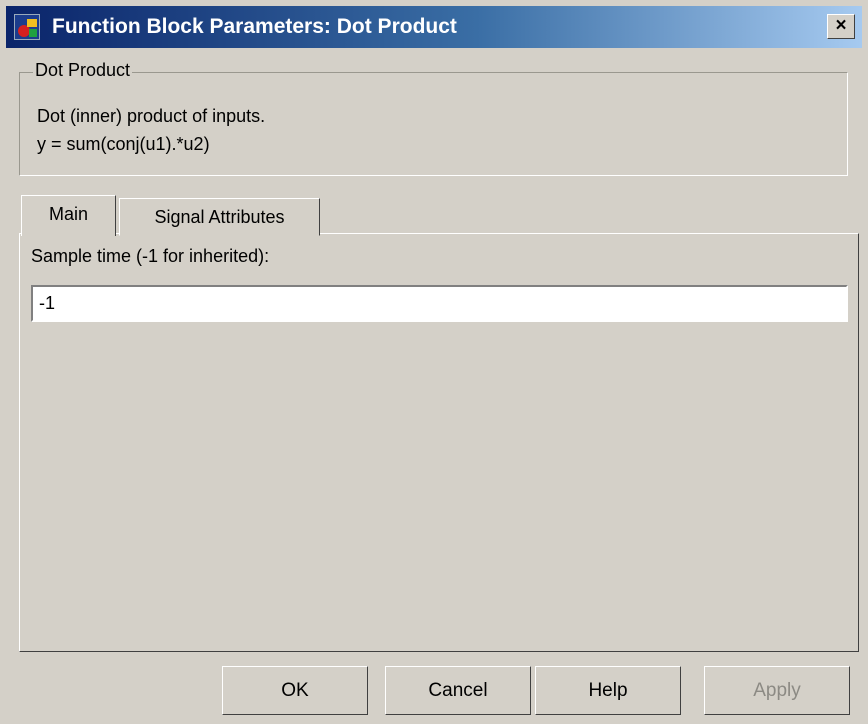 The width and height of the screenshot is (868, 724). I want to click on close-icon: ×, so click(841, 26).